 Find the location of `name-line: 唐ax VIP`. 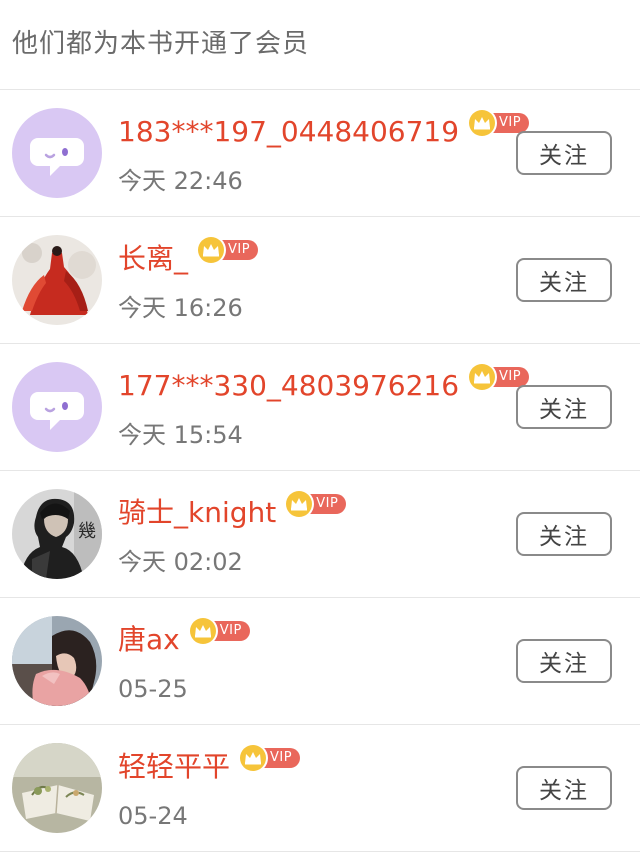

name-line: 唐ax VIP is located at coordinates (184, 639).